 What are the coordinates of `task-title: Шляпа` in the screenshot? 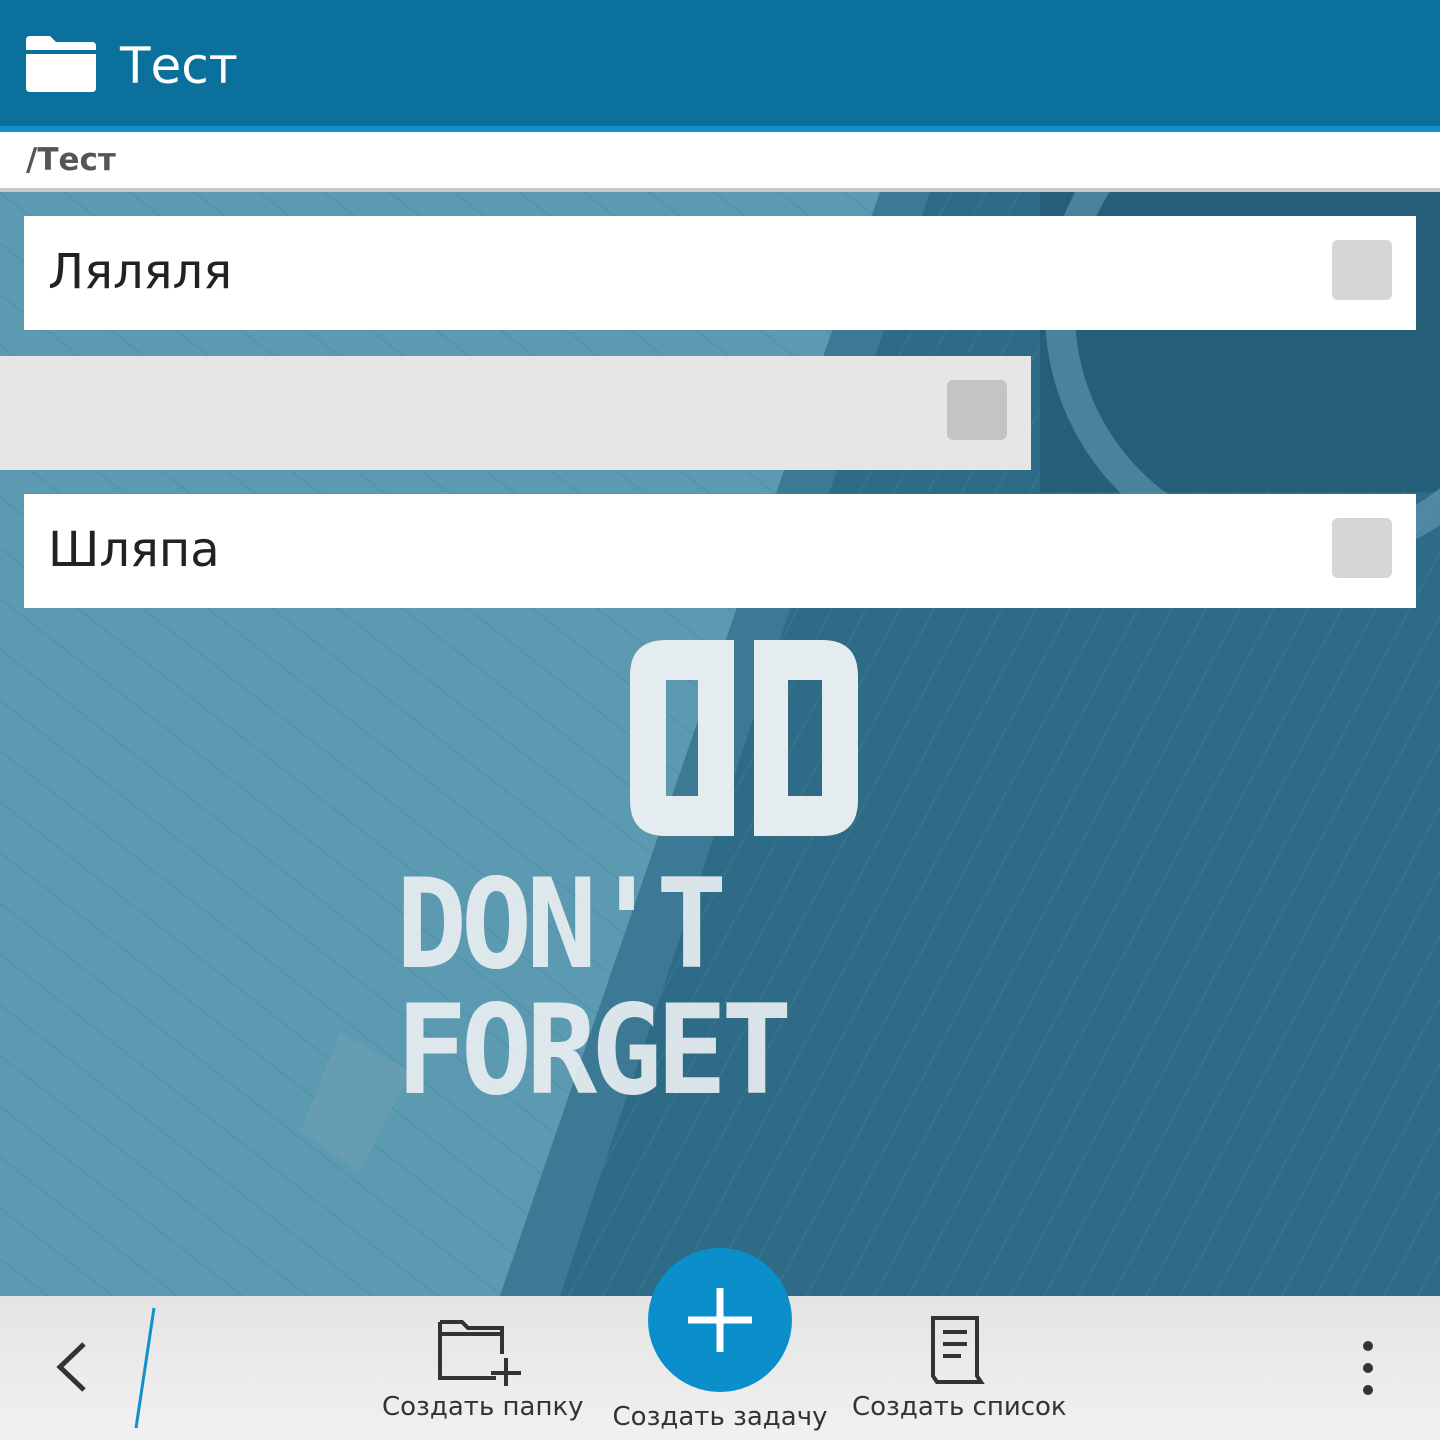 It's located at (134, 550).